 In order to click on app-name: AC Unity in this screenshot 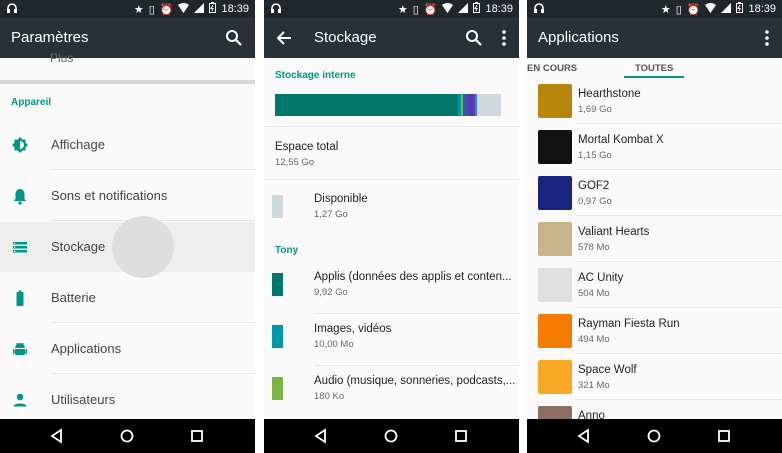, I will do `click(601, 278)`.